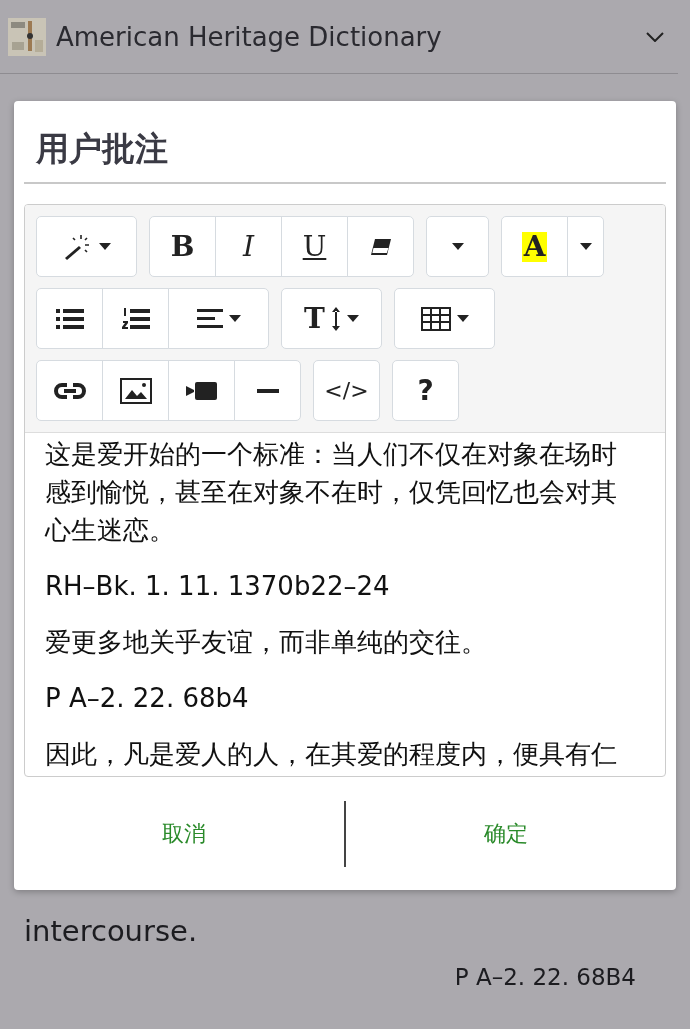 The width and height of the screenshot is (690, 1029). What do you see at coordinates (331, 492) in the screenshot?
I see `annotation-paragraph: 这是爱开始的一个标准：当人们不仅在对象在场时感到愉悦，甚至在对象不在时，仅凭回忆也会对其心生迷恋。` at bounding box center [331, 492].